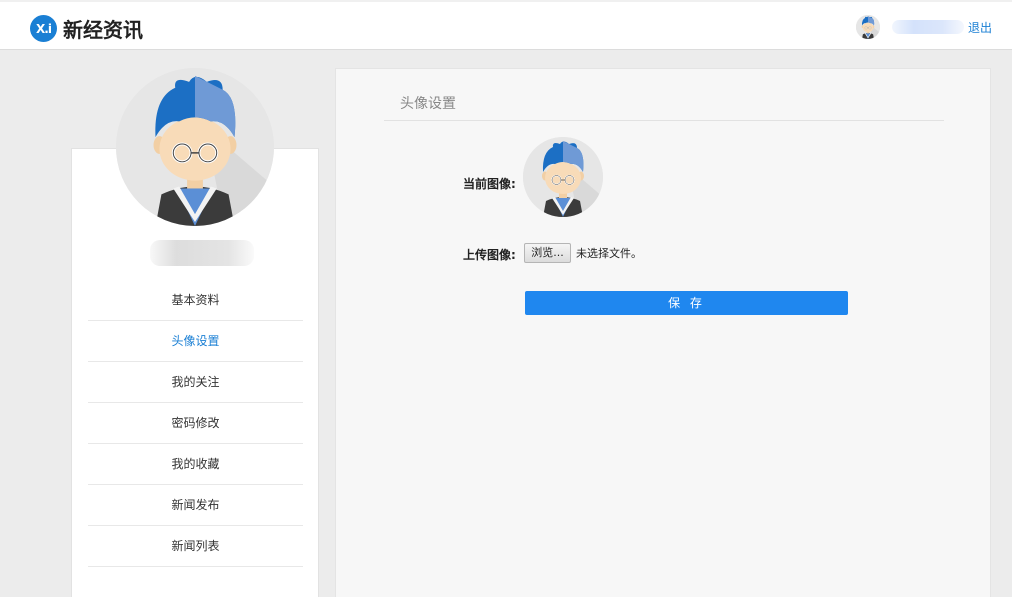  I want to click on no-file-selected-text: 未选择文件。, so click(609, 253).